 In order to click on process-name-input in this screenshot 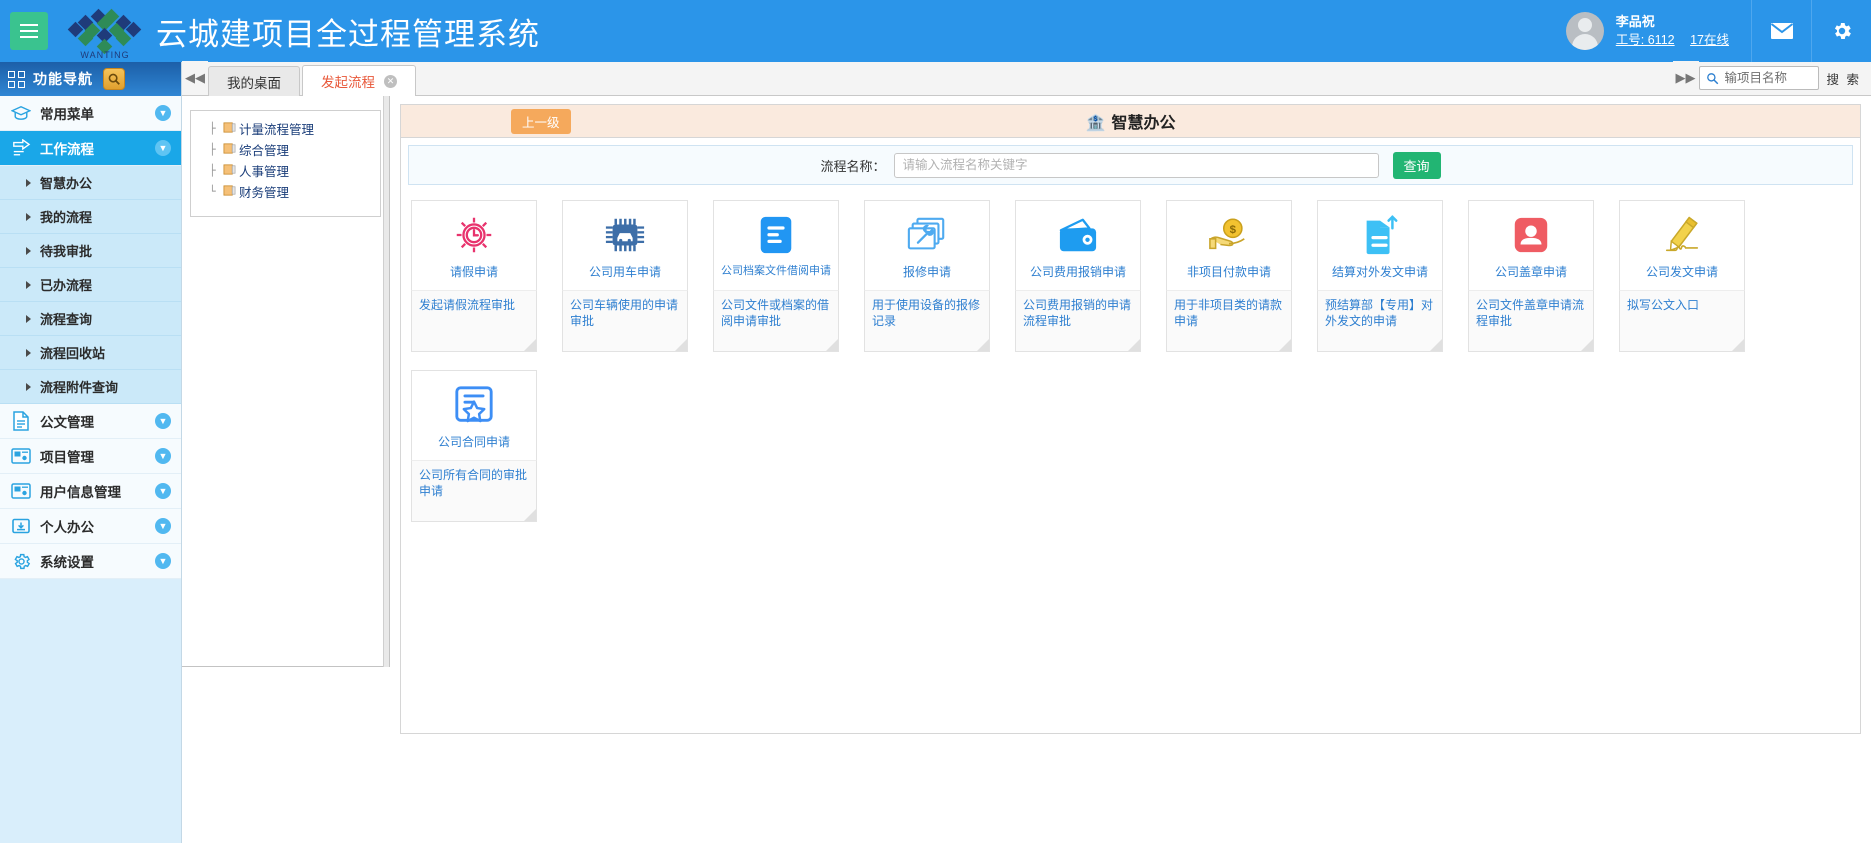, I will do `click(1136, 165)`.